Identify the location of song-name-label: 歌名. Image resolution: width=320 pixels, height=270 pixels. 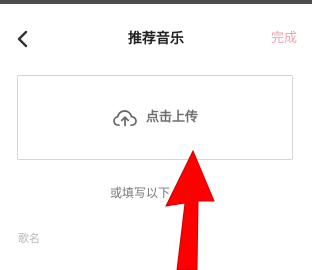
(29, 238).